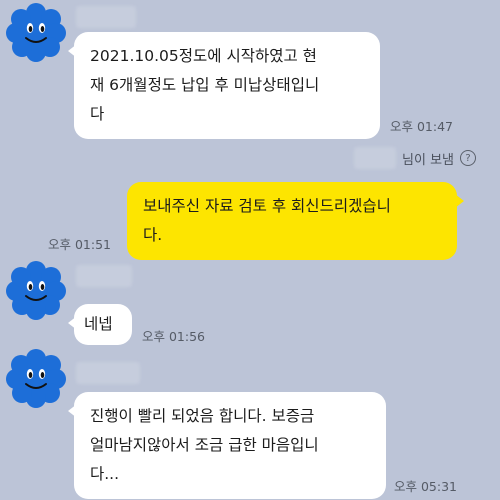  I want to click on message-time: 오후 01:56, so click(173, 336).